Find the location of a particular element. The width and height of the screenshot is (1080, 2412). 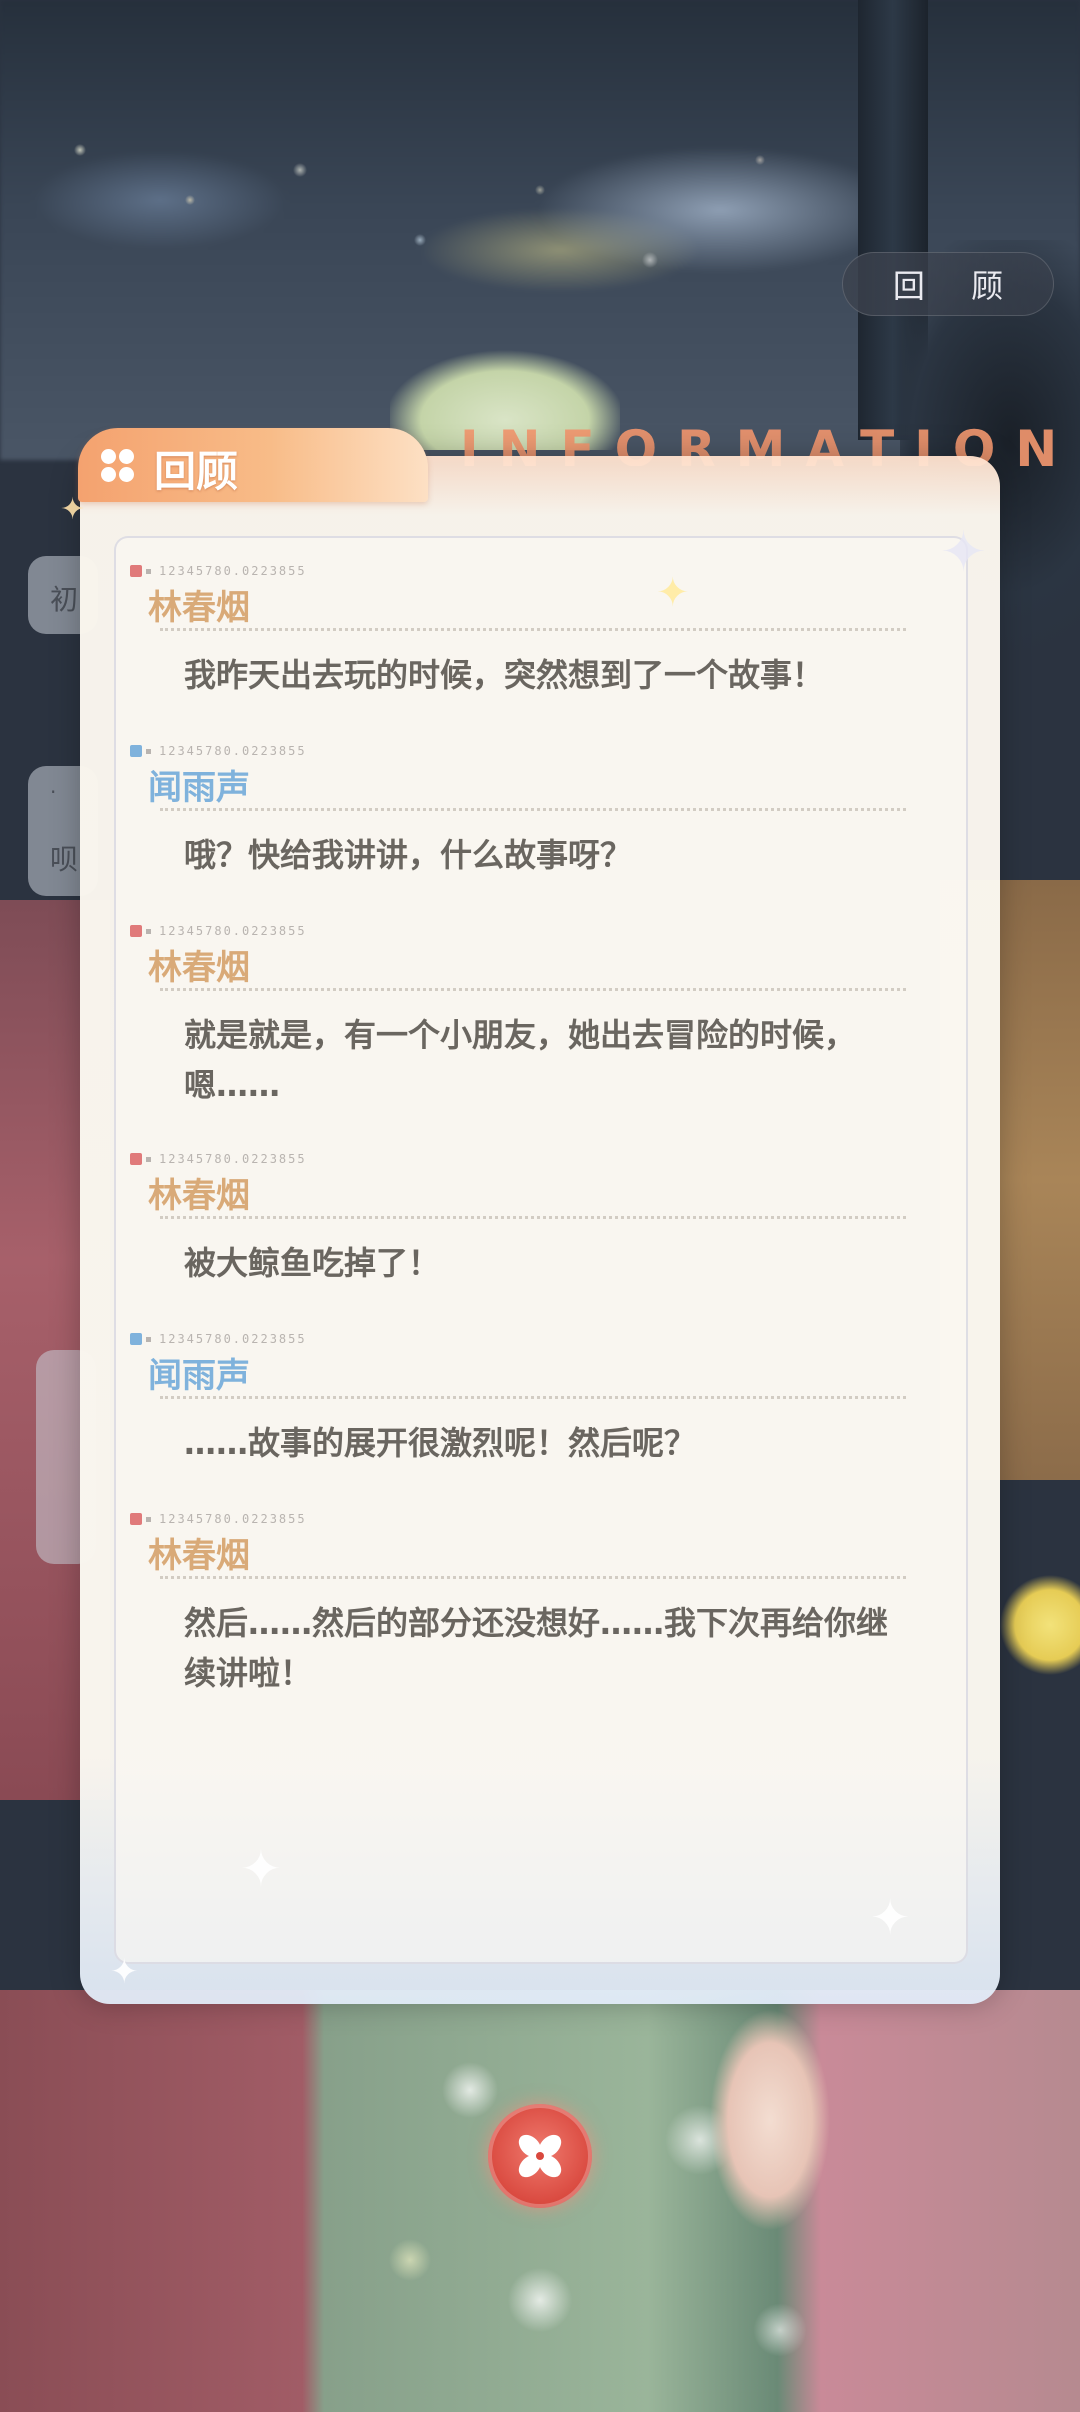

close-icon is located at coordinates (540, 2156).